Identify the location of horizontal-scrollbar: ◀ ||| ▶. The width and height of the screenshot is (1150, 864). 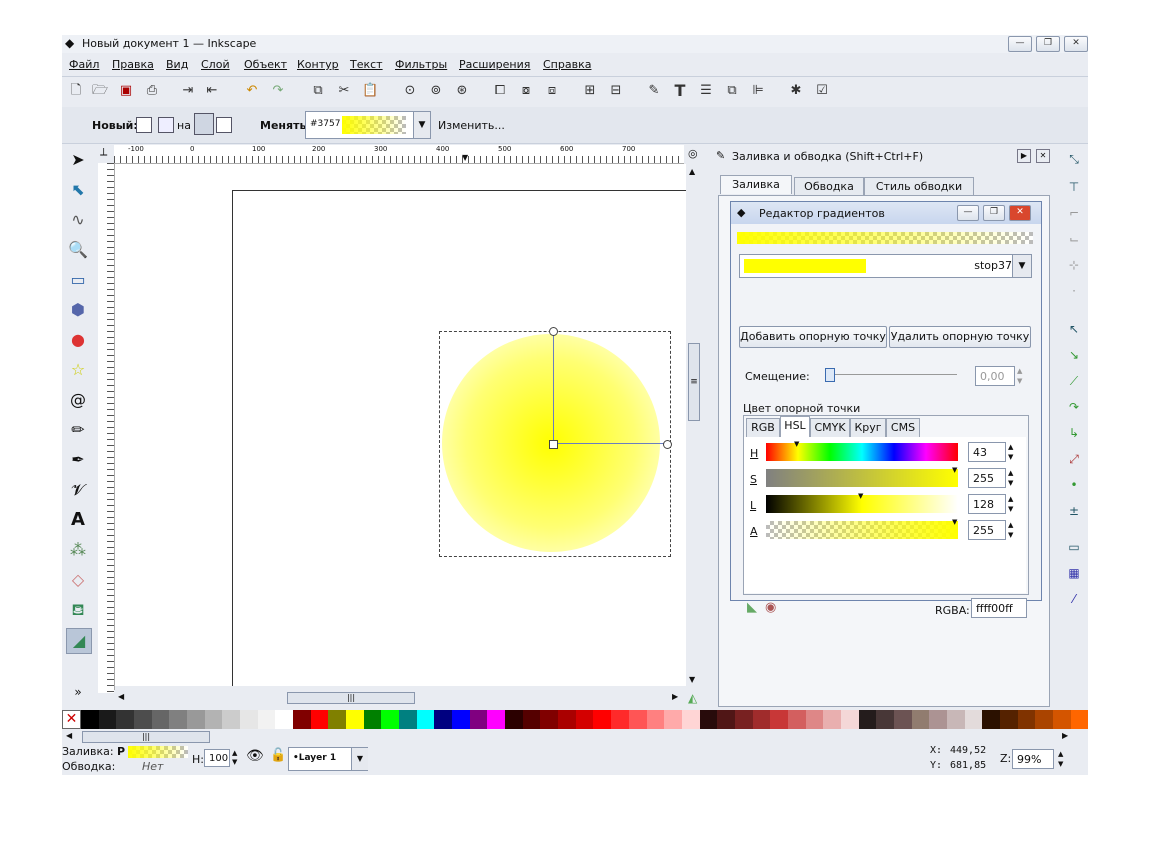
(400, 698).